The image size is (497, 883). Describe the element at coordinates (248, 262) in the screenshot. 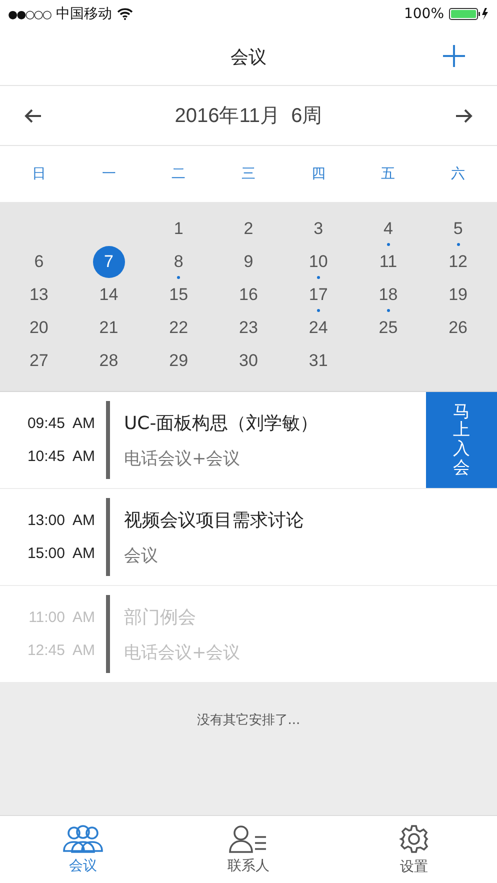

I see `calendar-day: 9` at that location.